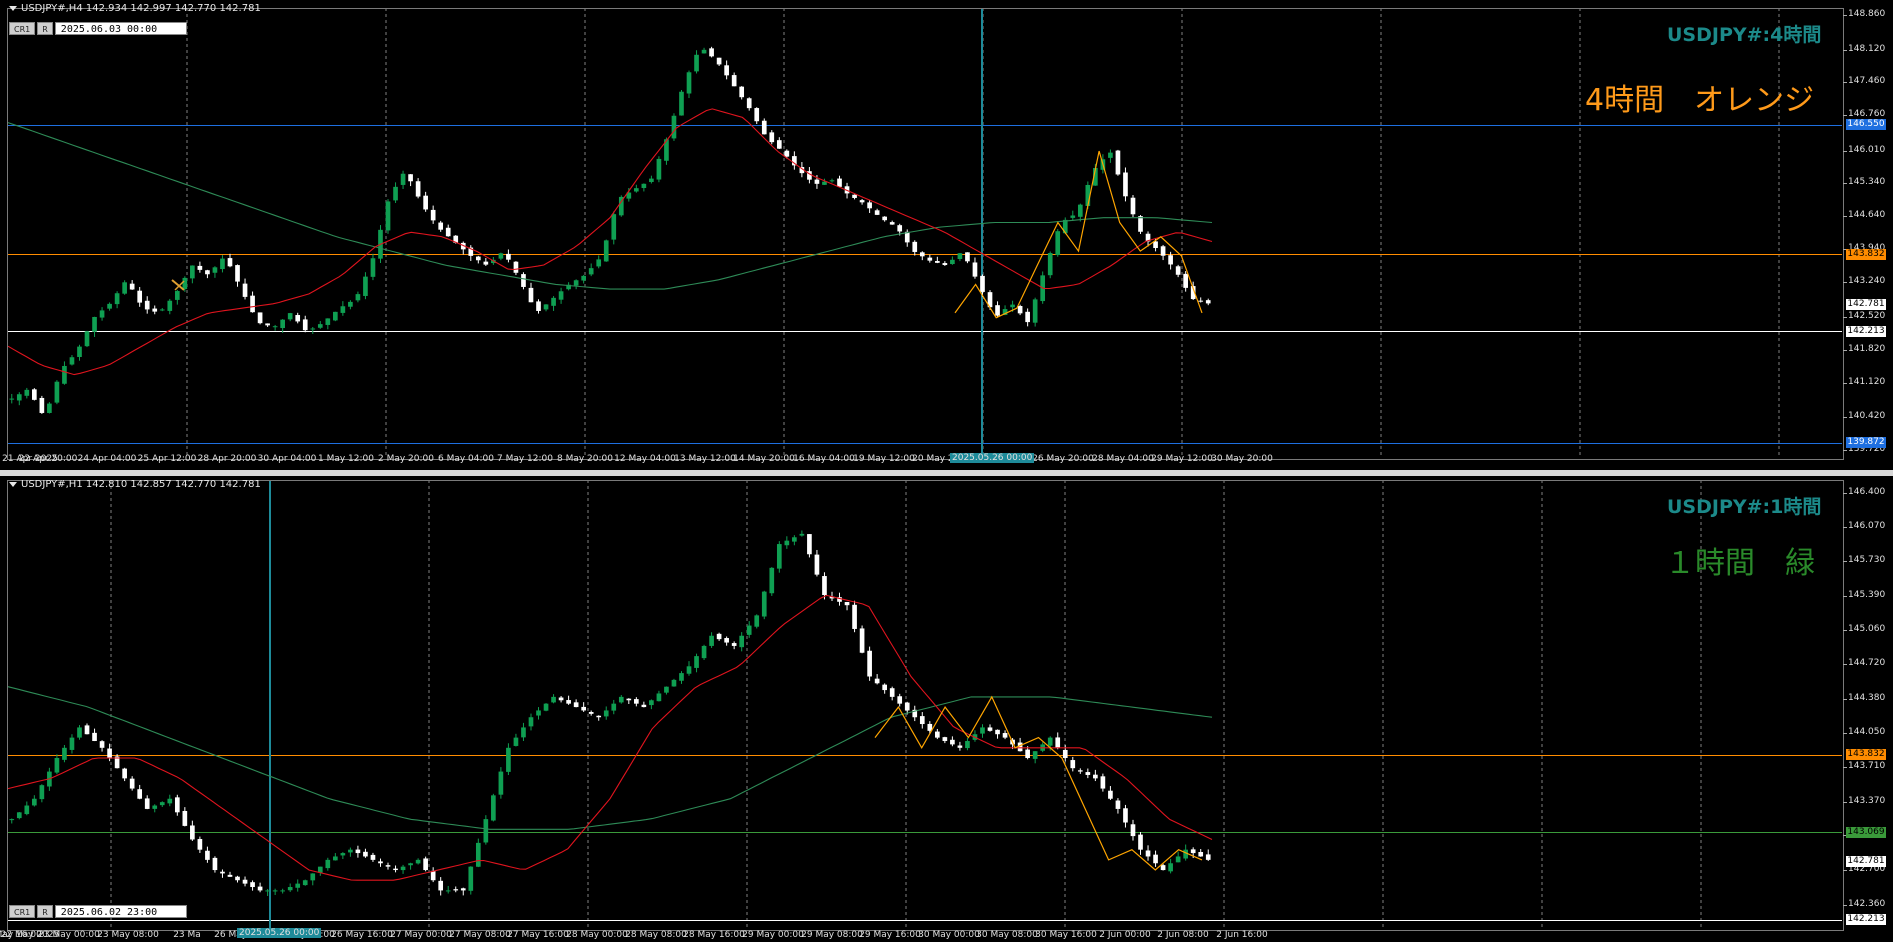 This screenshot has height=942, width=1893. Describe the element at coordinates (1744, 507) in the screenshot. I see `h1-chart-title: USDJPY#:1時間` at that location.